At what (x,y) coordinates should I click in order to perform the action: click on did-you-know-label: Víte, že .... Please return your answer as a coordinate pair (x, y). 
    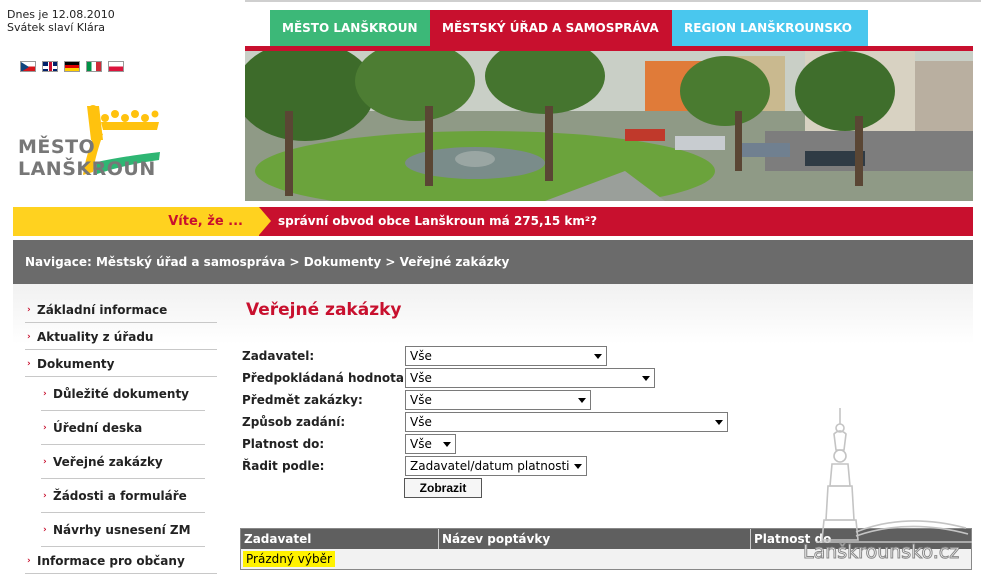
    Looking at the image, I should click on (136, 221).